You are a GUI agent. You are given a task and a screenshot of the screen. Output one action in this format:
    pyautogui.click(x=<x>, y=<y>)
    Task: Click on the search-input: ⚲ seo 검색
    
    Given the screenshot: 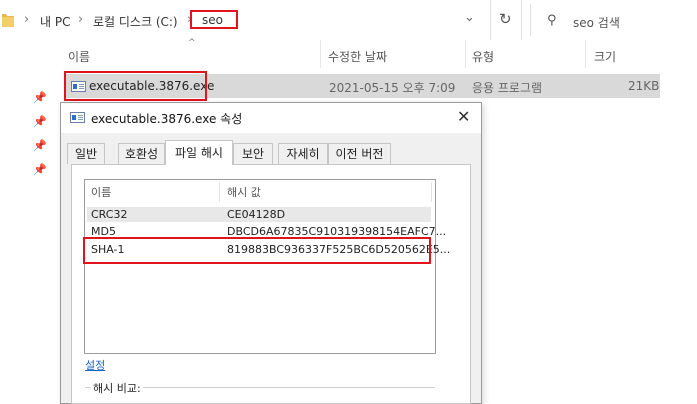 What is the action you would take?
    pyautogui.click(x=613, y=20)
    